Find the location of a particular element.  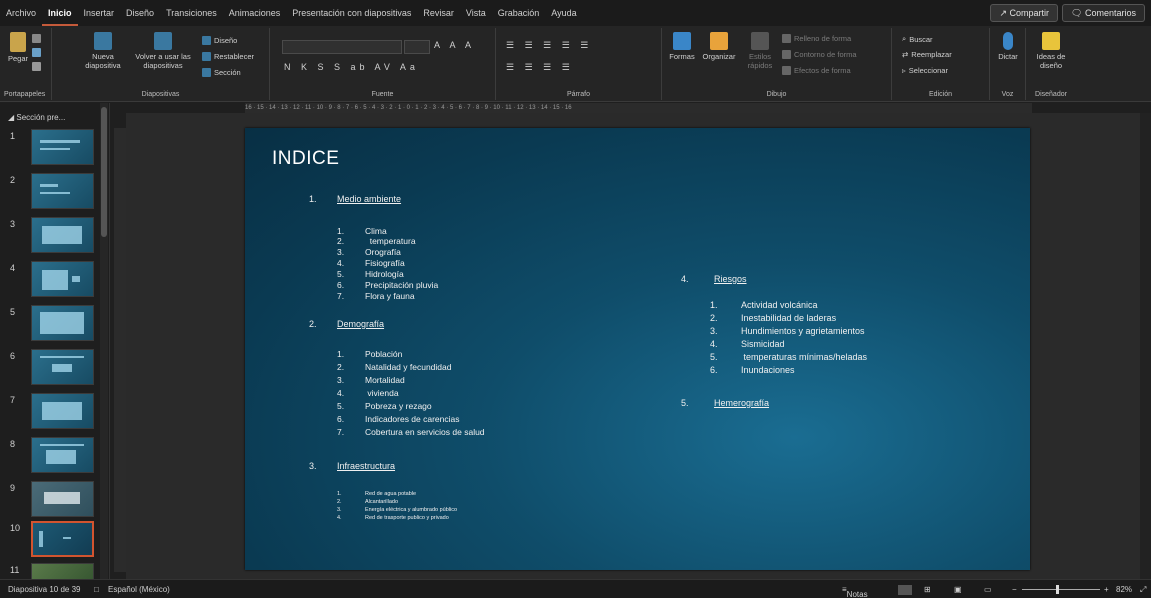

clipboard-group: Pegar Portapapeles is located at coordinates (26, 64).